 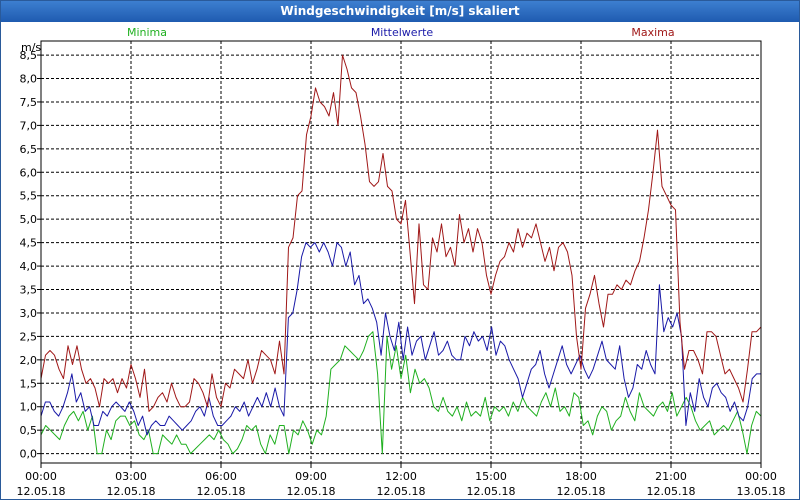 I want to click on x-tick-time: 09:00, so click(x=311, y=476).